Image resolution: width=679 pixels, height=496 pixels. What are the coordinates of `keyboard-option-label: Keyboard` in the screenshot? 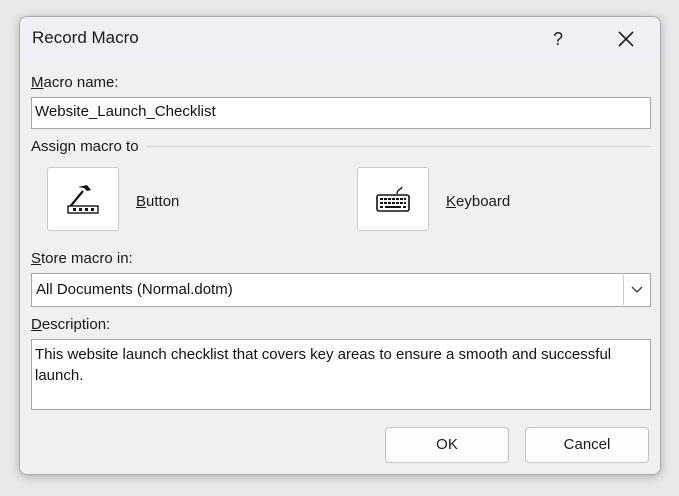 It's located at (478, 201).